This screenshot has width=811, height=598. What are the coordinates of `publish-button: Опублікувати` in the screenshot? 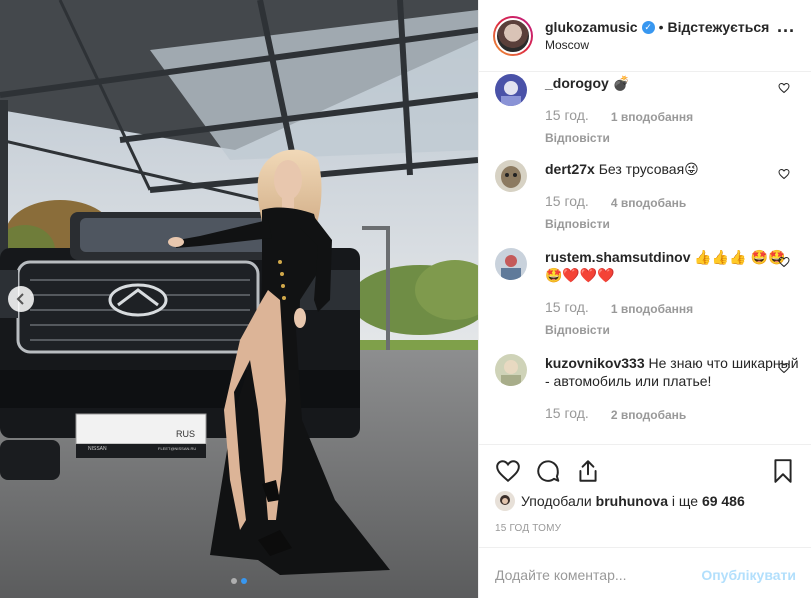 It's located at (748, 575).